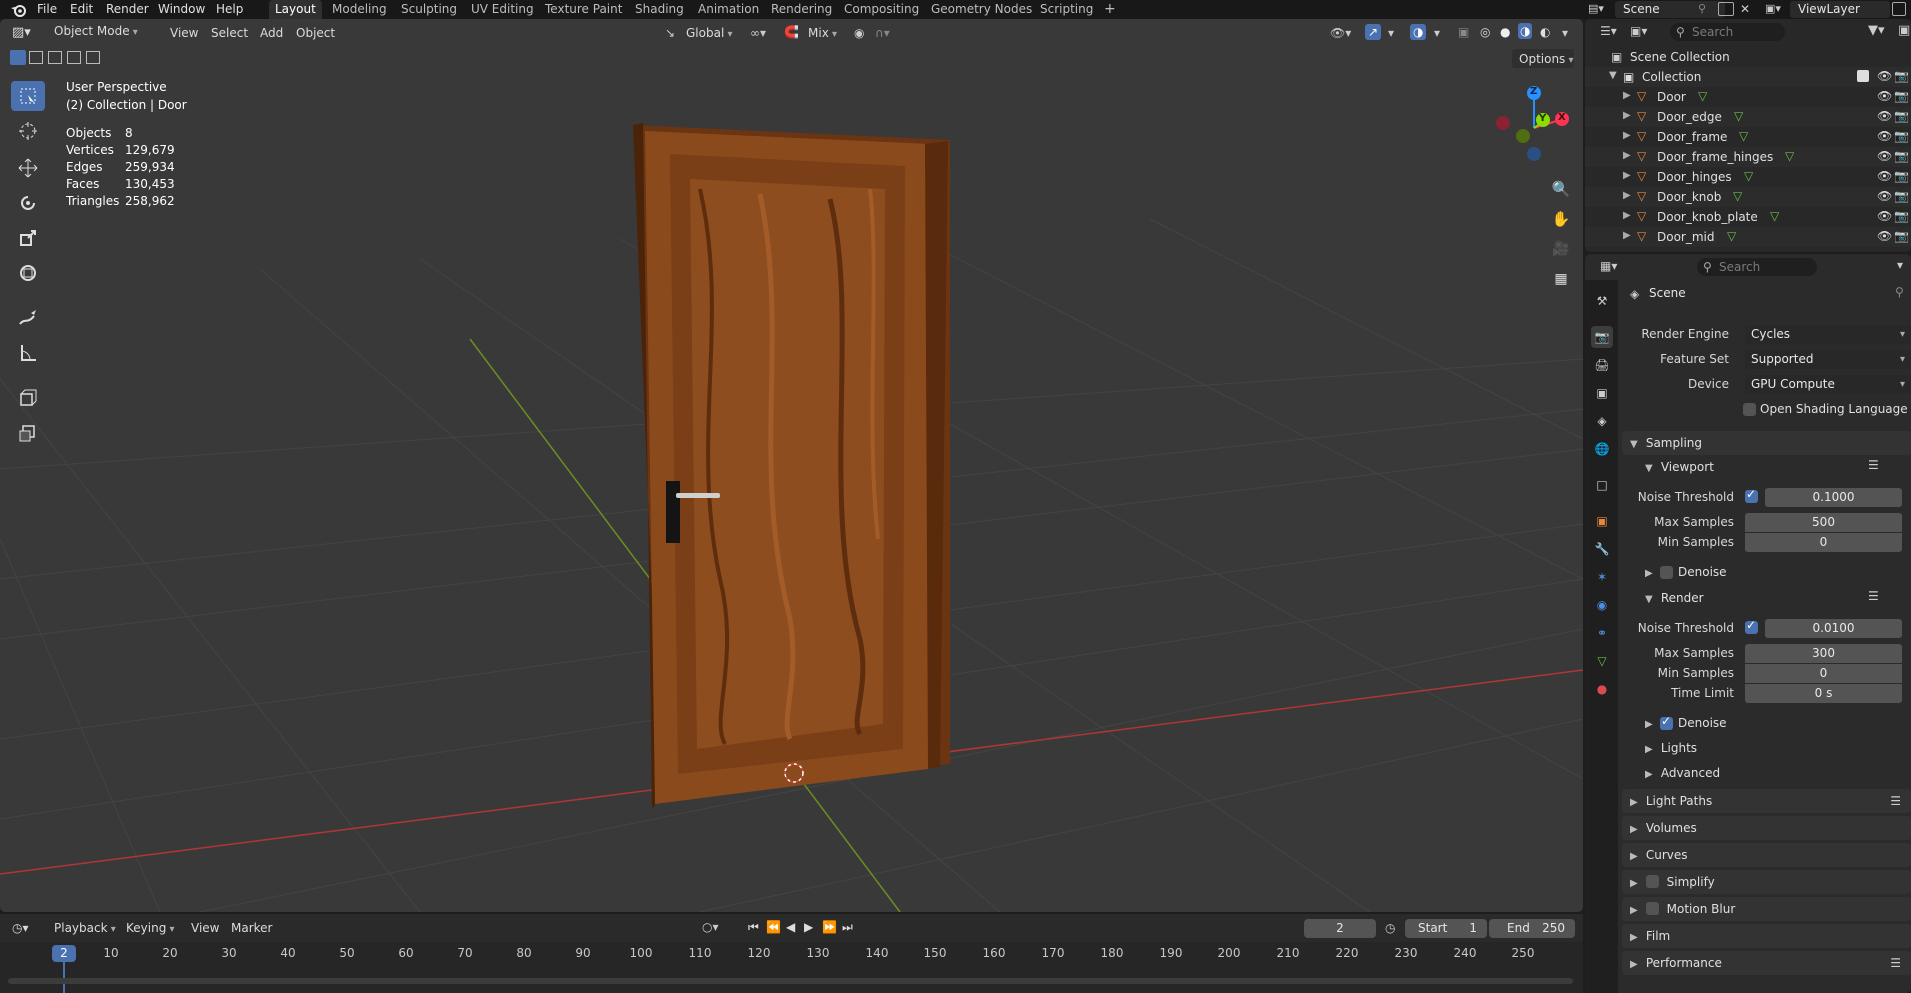 This screenshot has height=993, width=1911. What do you see at coordinates (1682, 773) in the screenshot?
I see `advanced-subpanel: ▶ Advanced` at bounding box center [1682, 773].